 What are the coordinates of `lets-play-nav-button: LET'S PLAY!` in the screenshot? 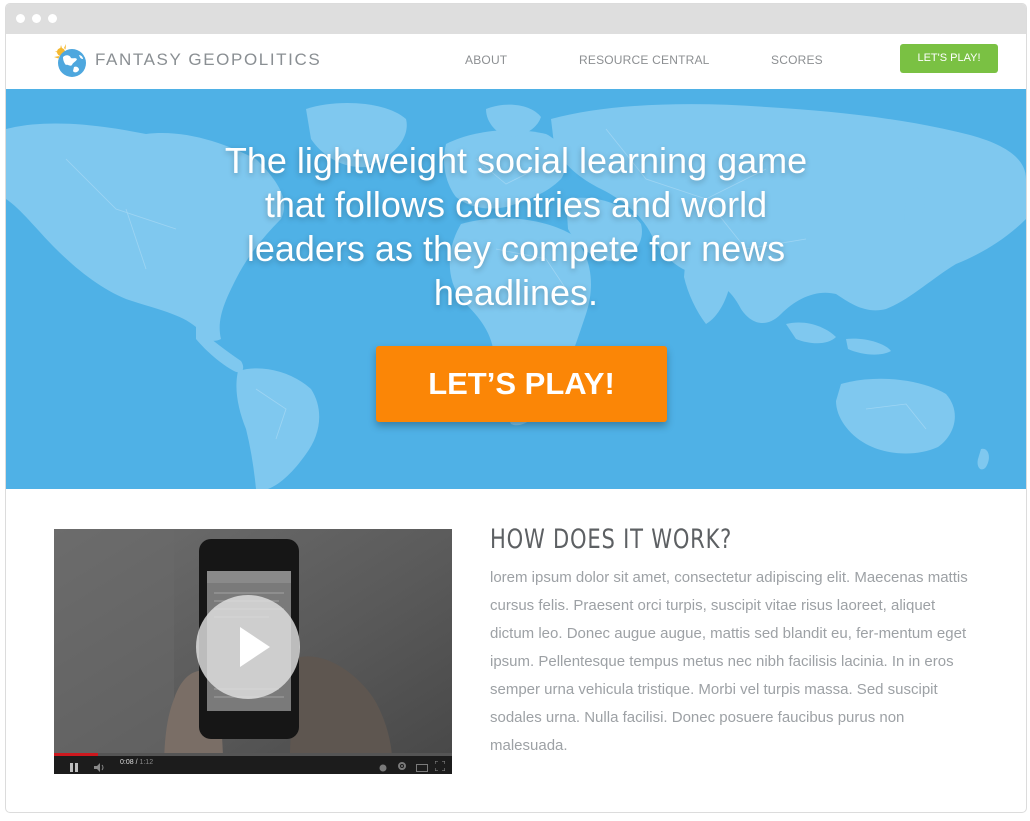 It's located at (949, 58).